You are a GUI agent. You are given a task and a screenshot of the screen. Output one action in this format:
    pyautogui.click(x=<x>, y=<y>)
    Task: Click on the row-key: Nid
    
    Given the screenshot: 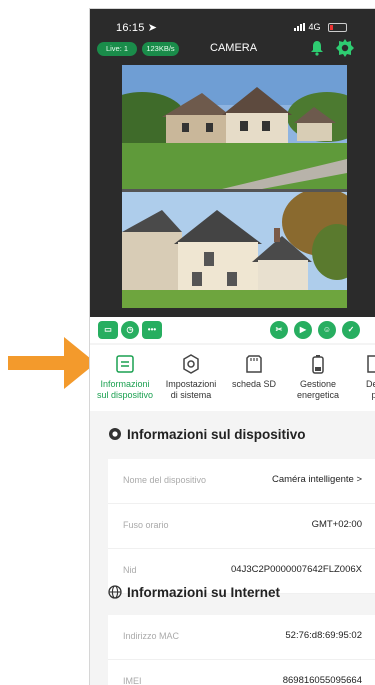 What is the action you would take?
    pyautogui.click(x=130, y=570)
    